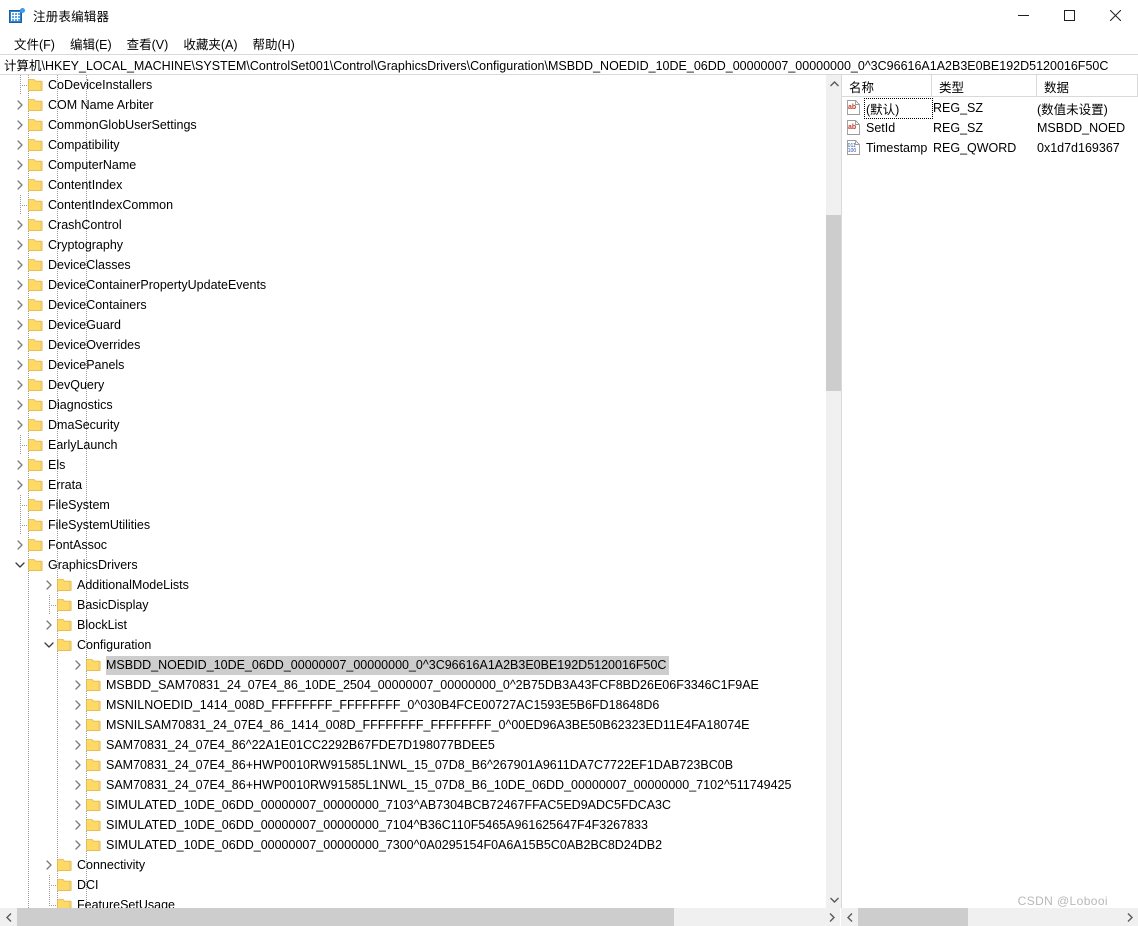 The image size is (1138, 926). I want to click on scroll-right-icon, so click(831, 917).